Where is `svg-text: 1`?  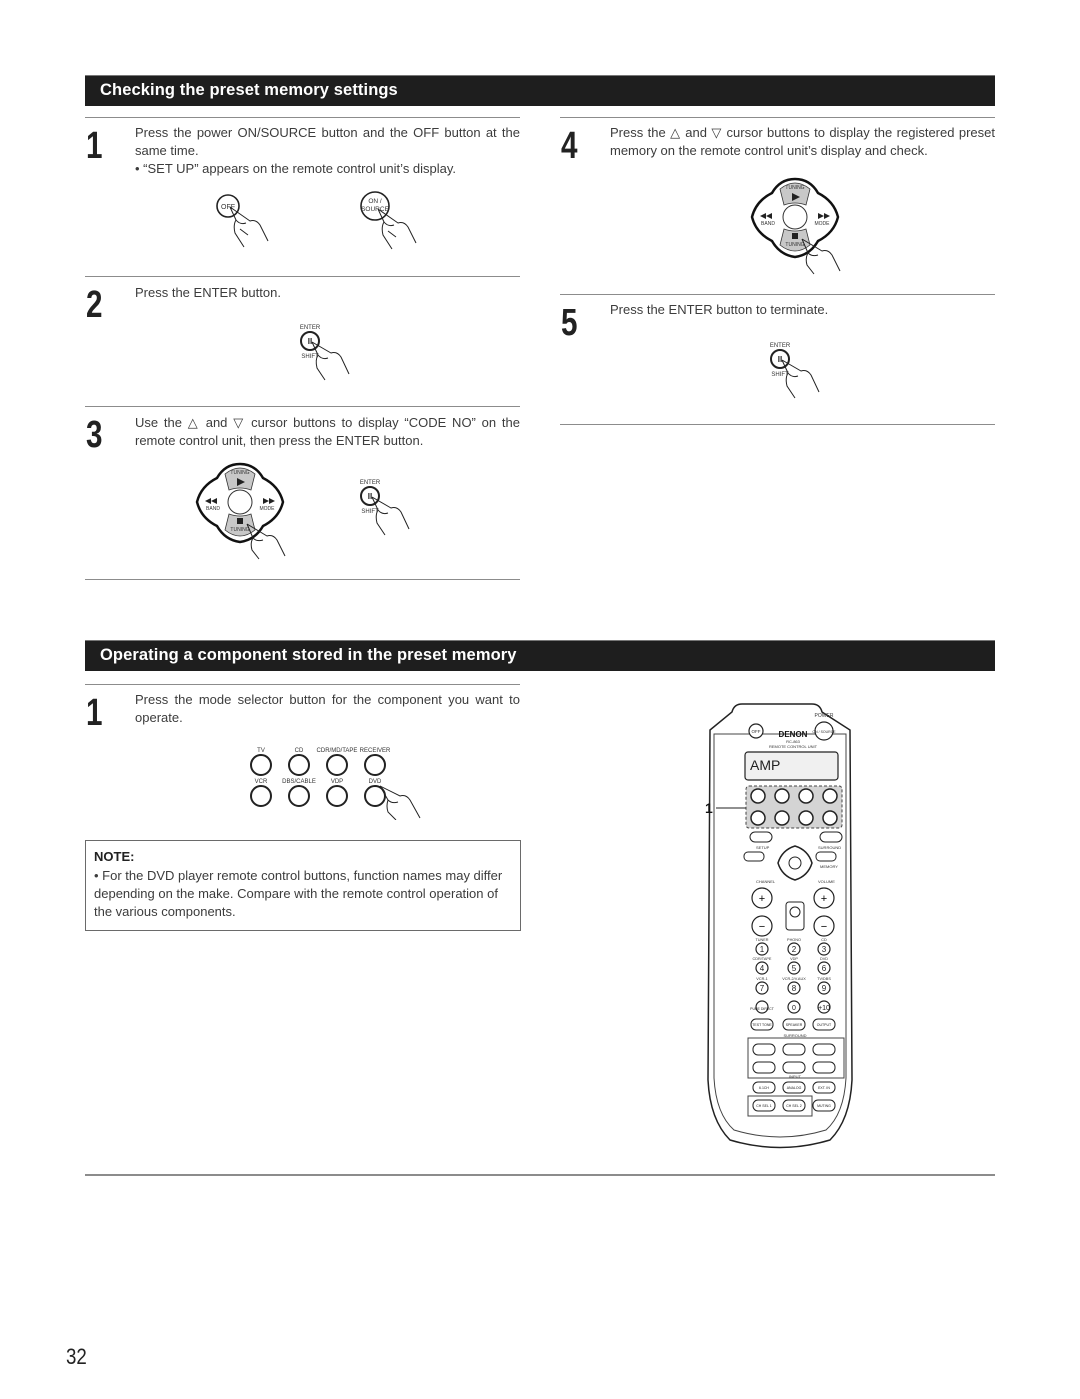 svg-text: 1 is located at coordinates (762, 949).